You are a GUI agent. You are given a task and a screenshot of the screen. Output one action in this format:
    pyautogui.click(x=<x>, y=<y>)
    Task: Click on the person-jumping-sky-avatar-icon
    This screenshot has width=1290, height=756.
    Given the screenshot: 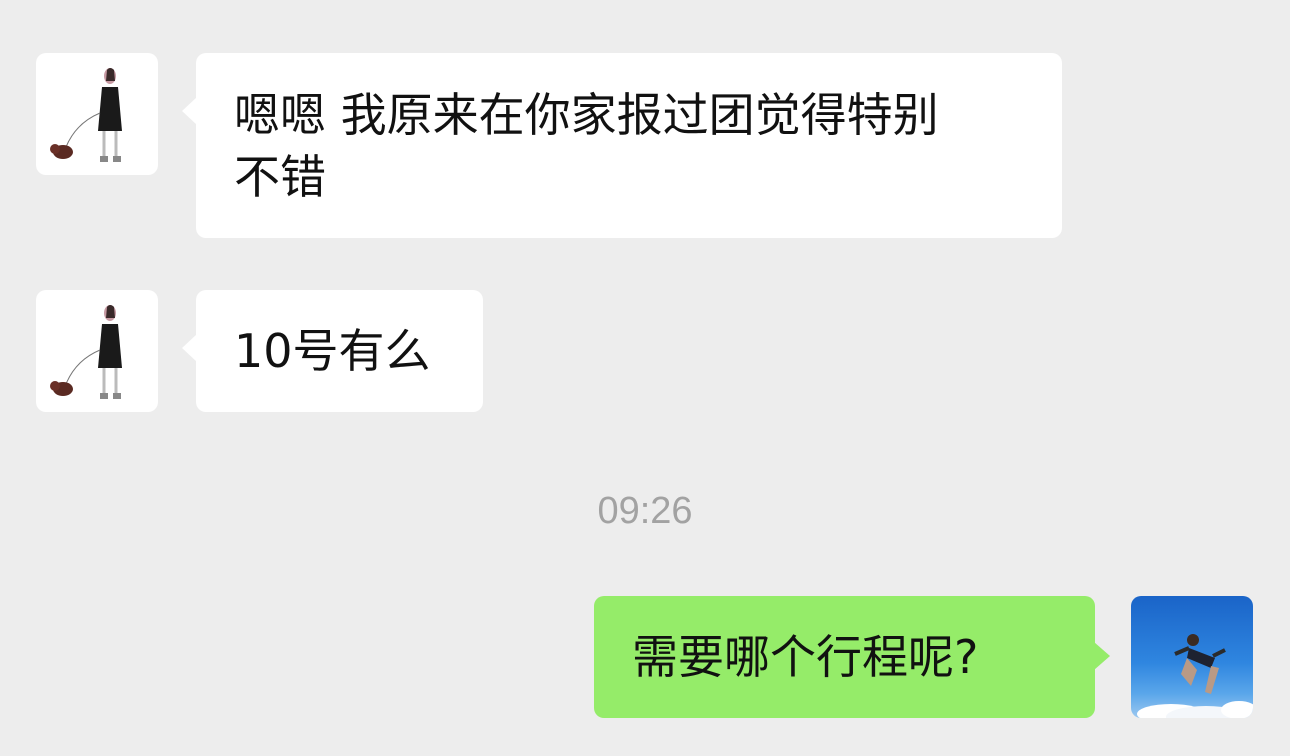 What is the action you would take?
    pyautogui.click(x=1195, y=676)
    